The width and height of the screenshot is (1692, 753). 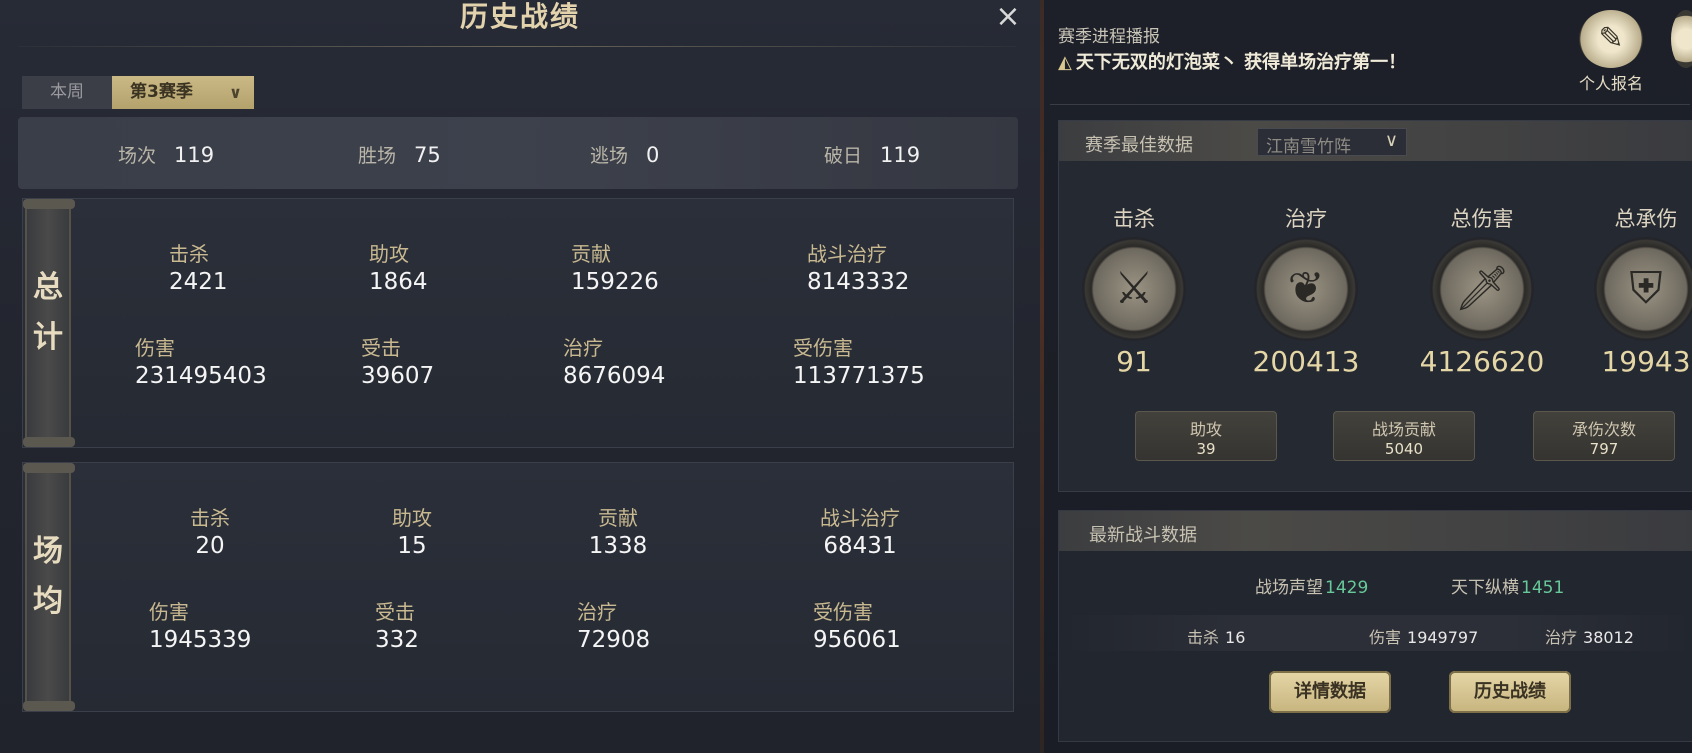 I want to click on battle-value: 38012, so click(x=1608, y=637).